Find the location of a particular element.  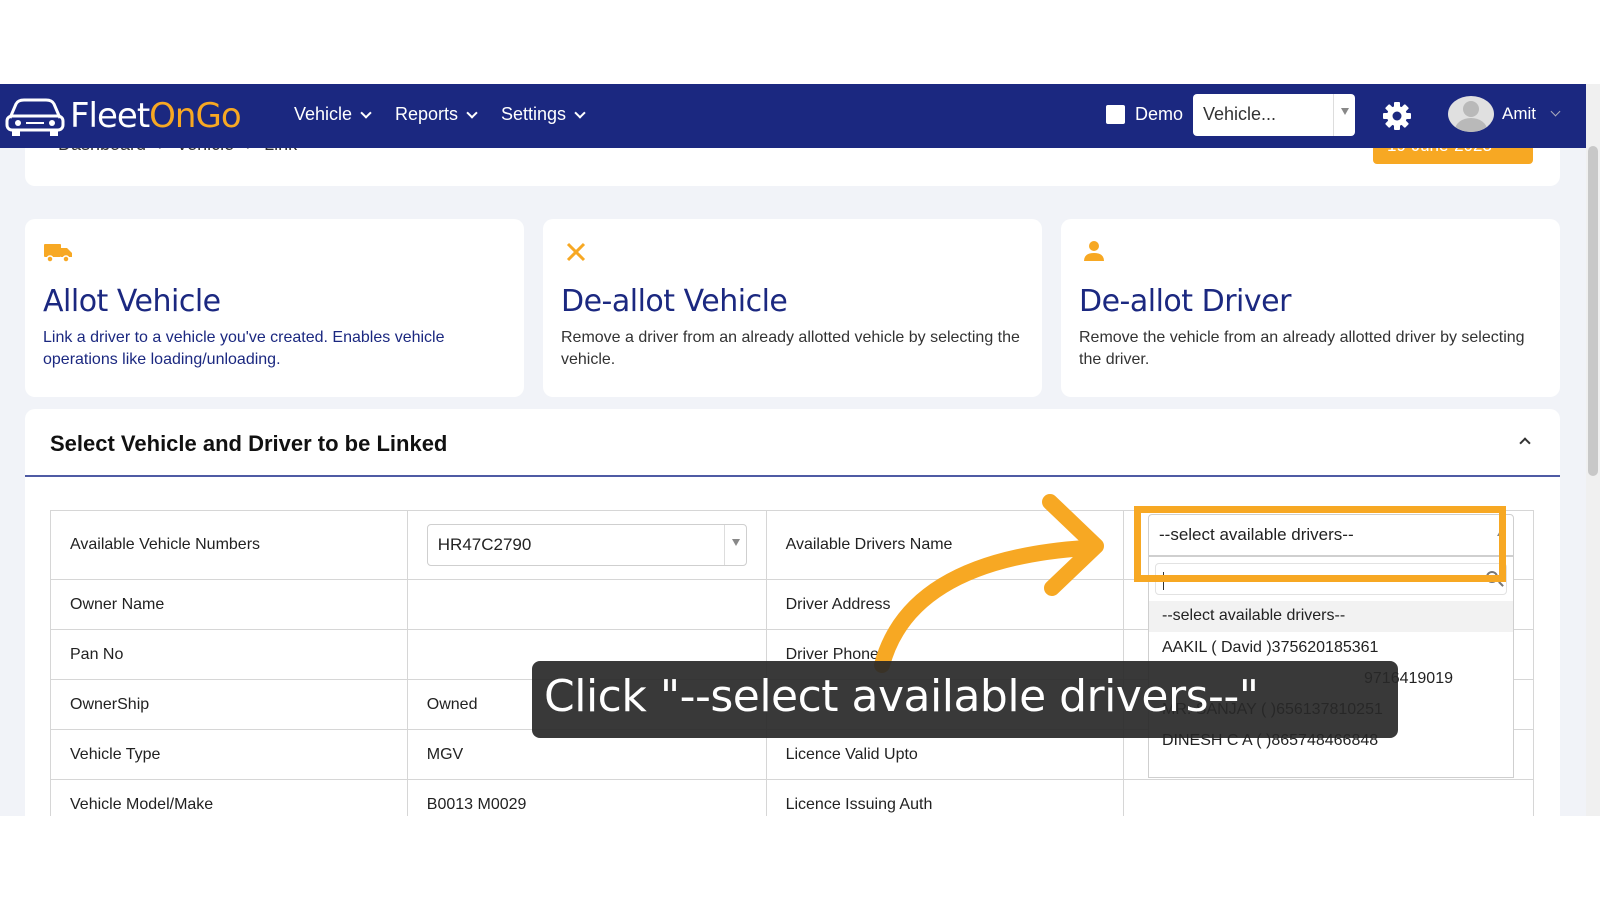

highlight-box is located at coordinates (1320, 544).